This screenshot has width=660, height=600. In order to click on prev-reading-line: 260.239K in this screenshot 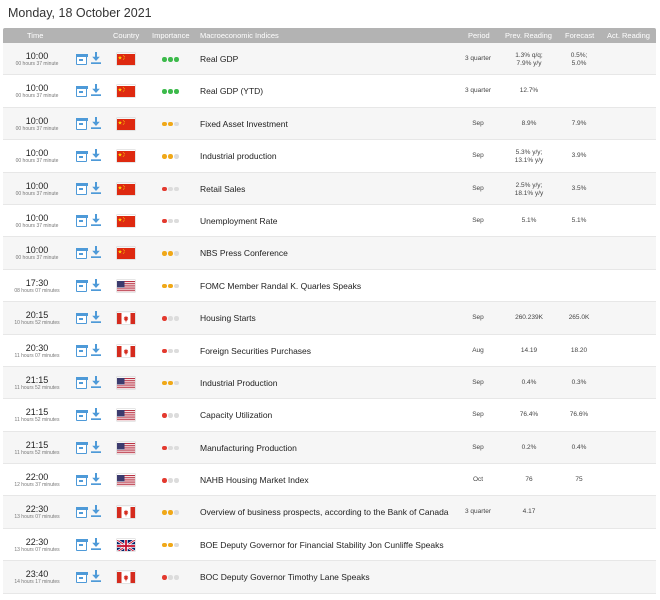, I will do `click(529, 318)`.